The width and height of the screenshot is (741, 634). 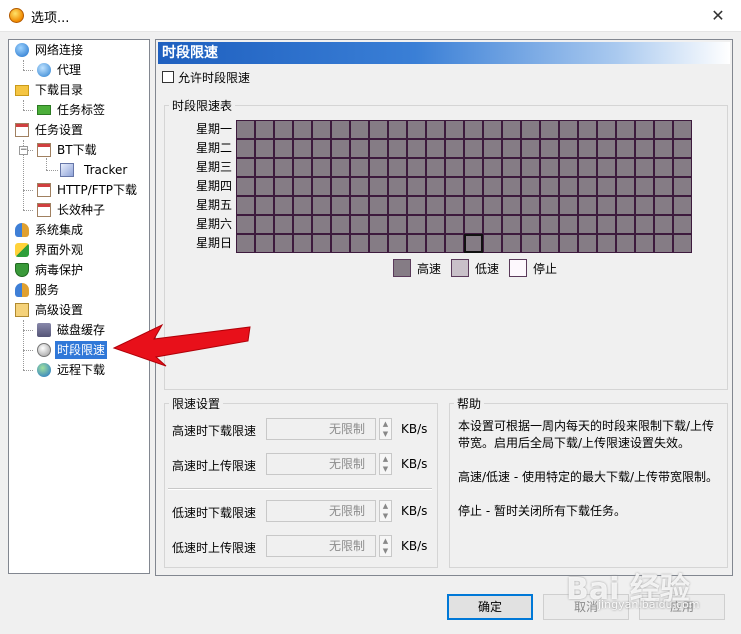 What do you see at coordinates (385, 429) in the screenshot?
I see `high-download-spinner: ▲ ▼` at bounding box center [385, 429].